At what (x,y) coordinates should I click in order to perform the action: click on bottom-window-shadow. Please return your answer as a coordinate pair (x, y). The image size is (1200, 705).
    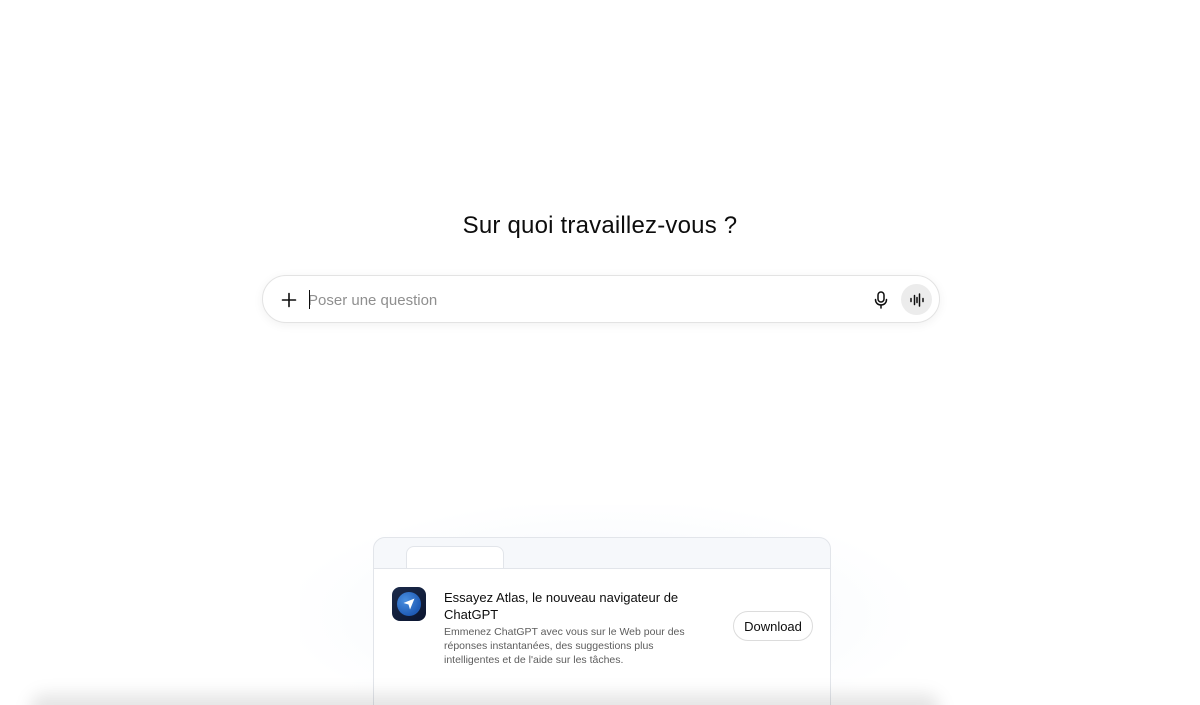
    Looking at the image, I should click on (485, 699).